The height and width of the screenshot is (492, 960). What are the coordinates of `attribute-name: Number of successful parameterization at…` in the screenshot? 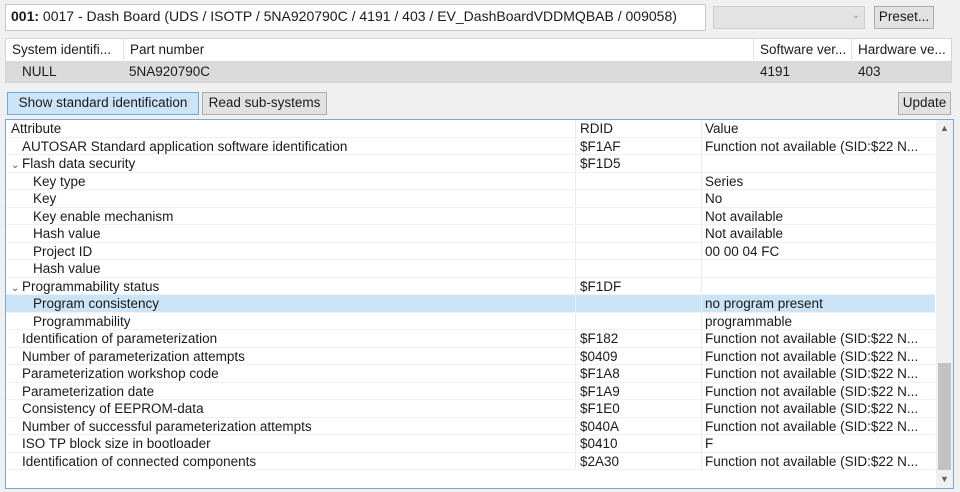 It's located at (291, 425).